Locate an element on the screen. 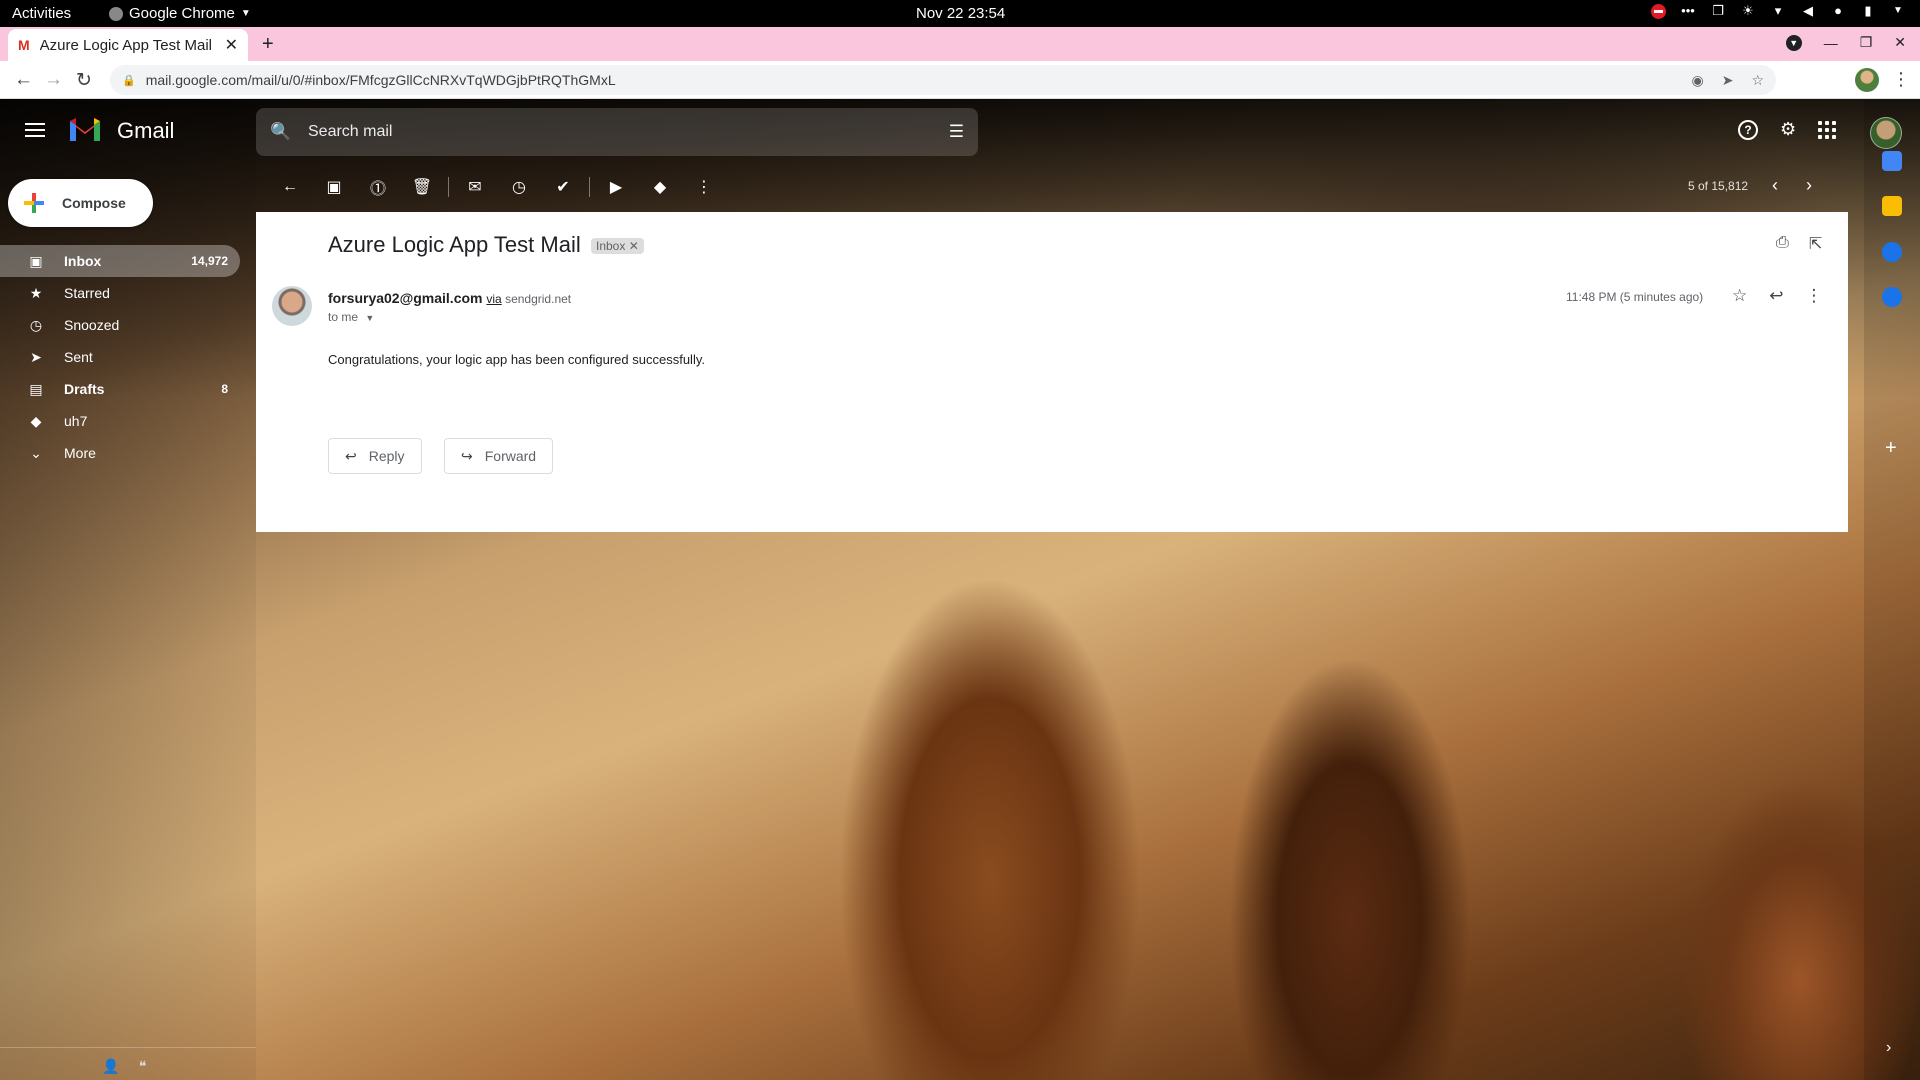  sidebar-item-uh7: ◆ uh7 is located at coordinates (120, 421).